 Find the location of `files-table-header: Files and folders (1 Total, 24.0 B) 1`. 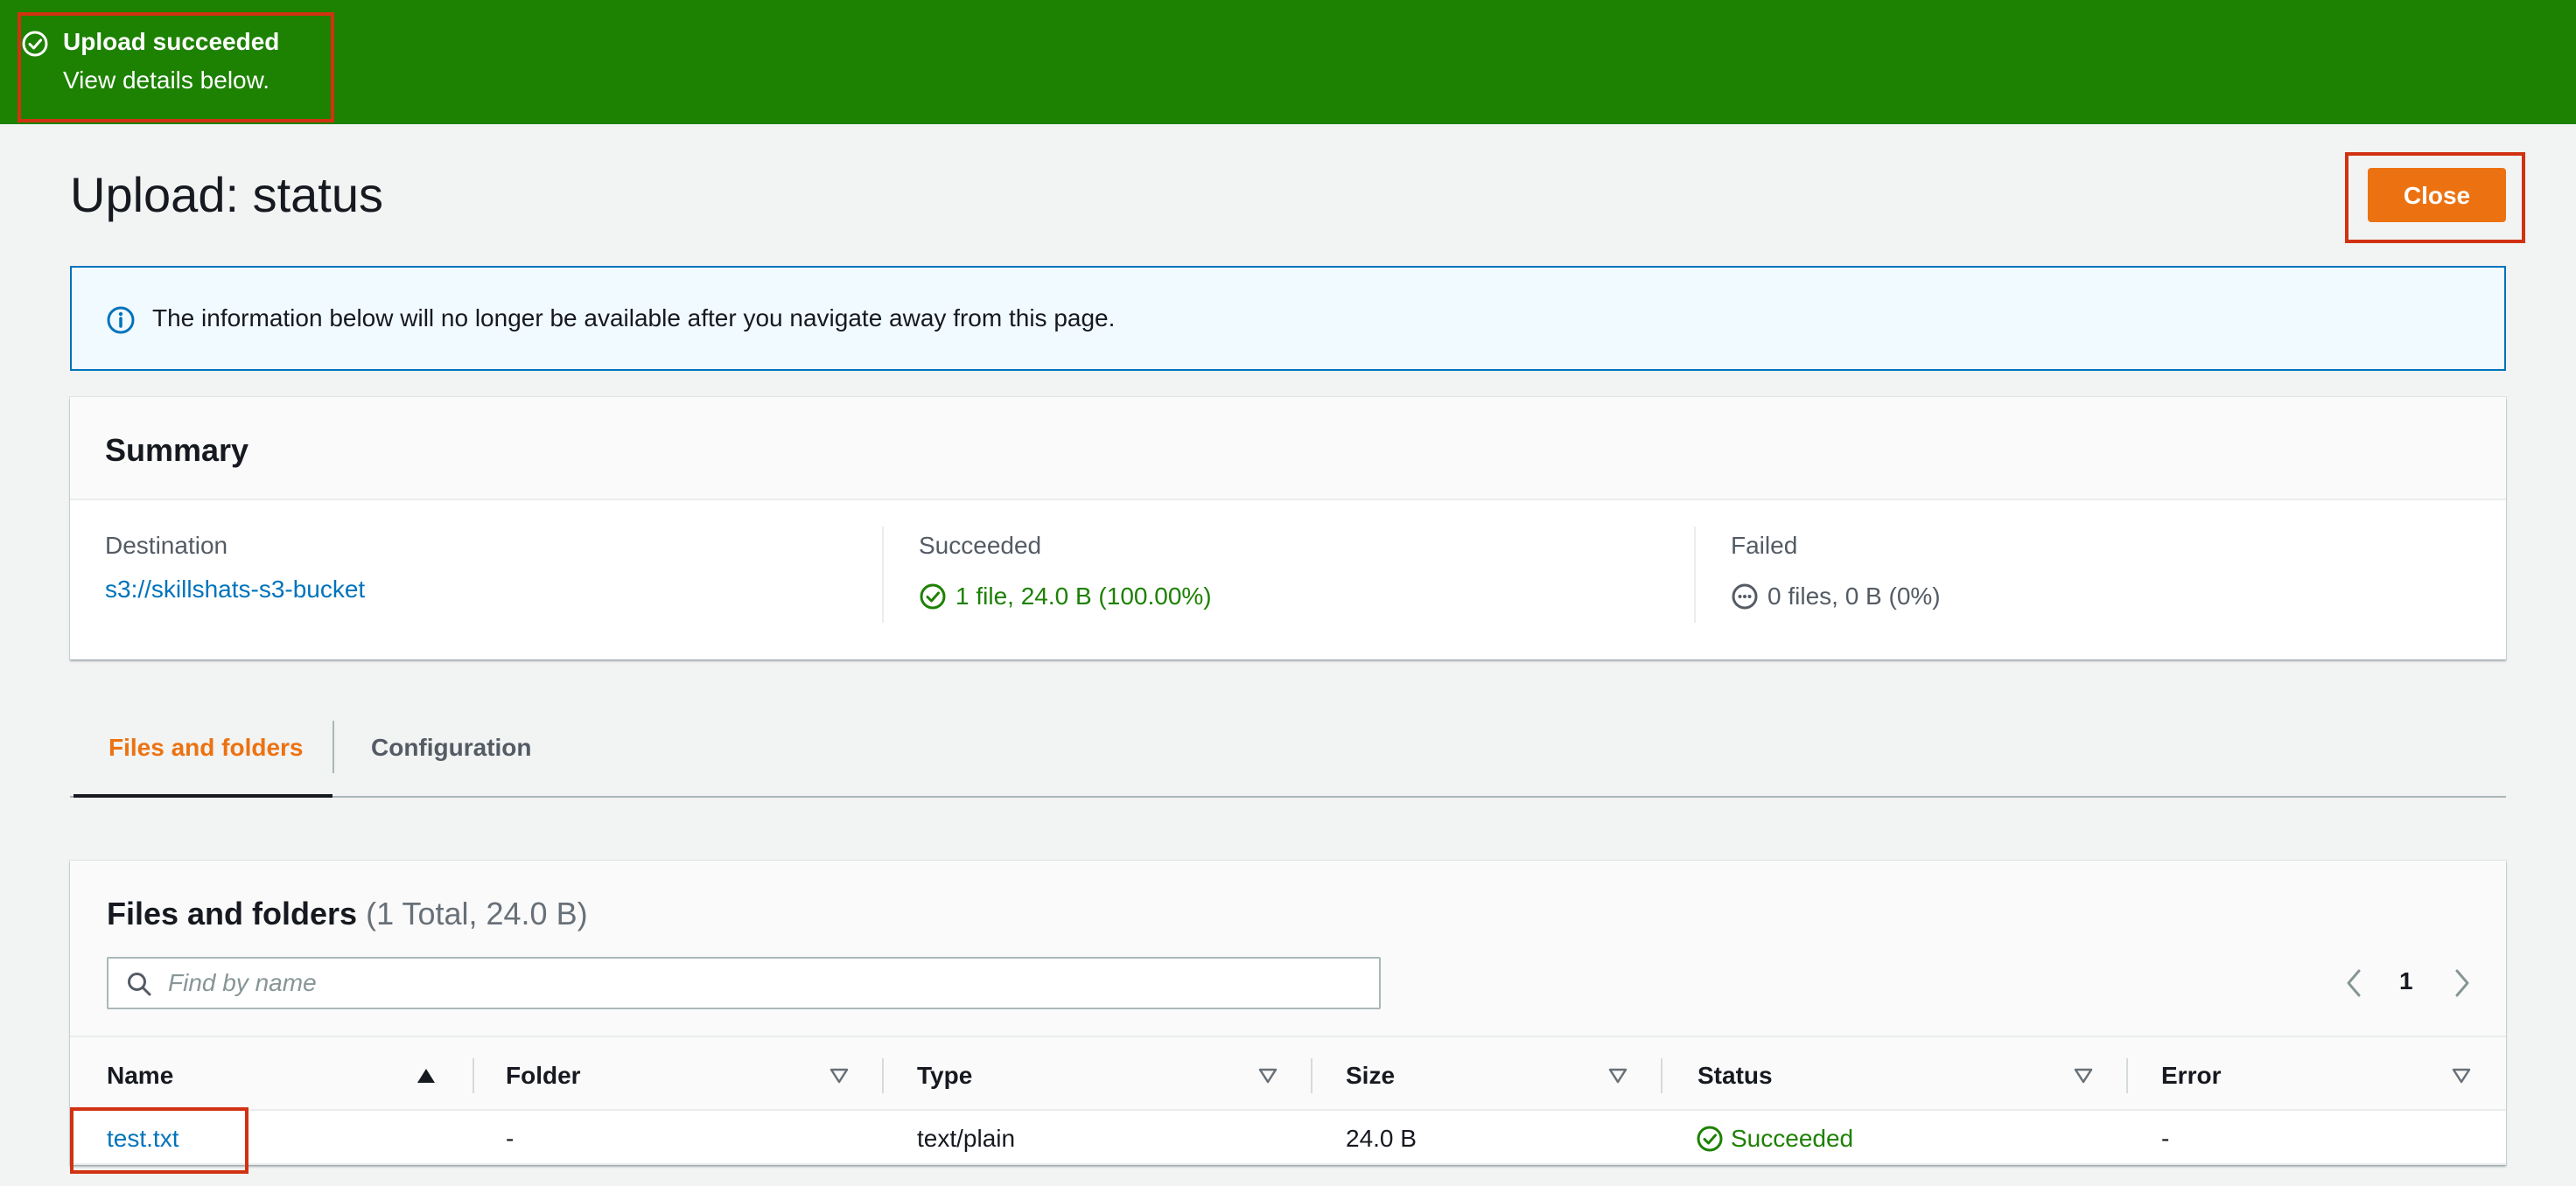

files-table-header: Files and folders (1 Total, 24.0 B) 1 is located at coordinates (1288, 948).